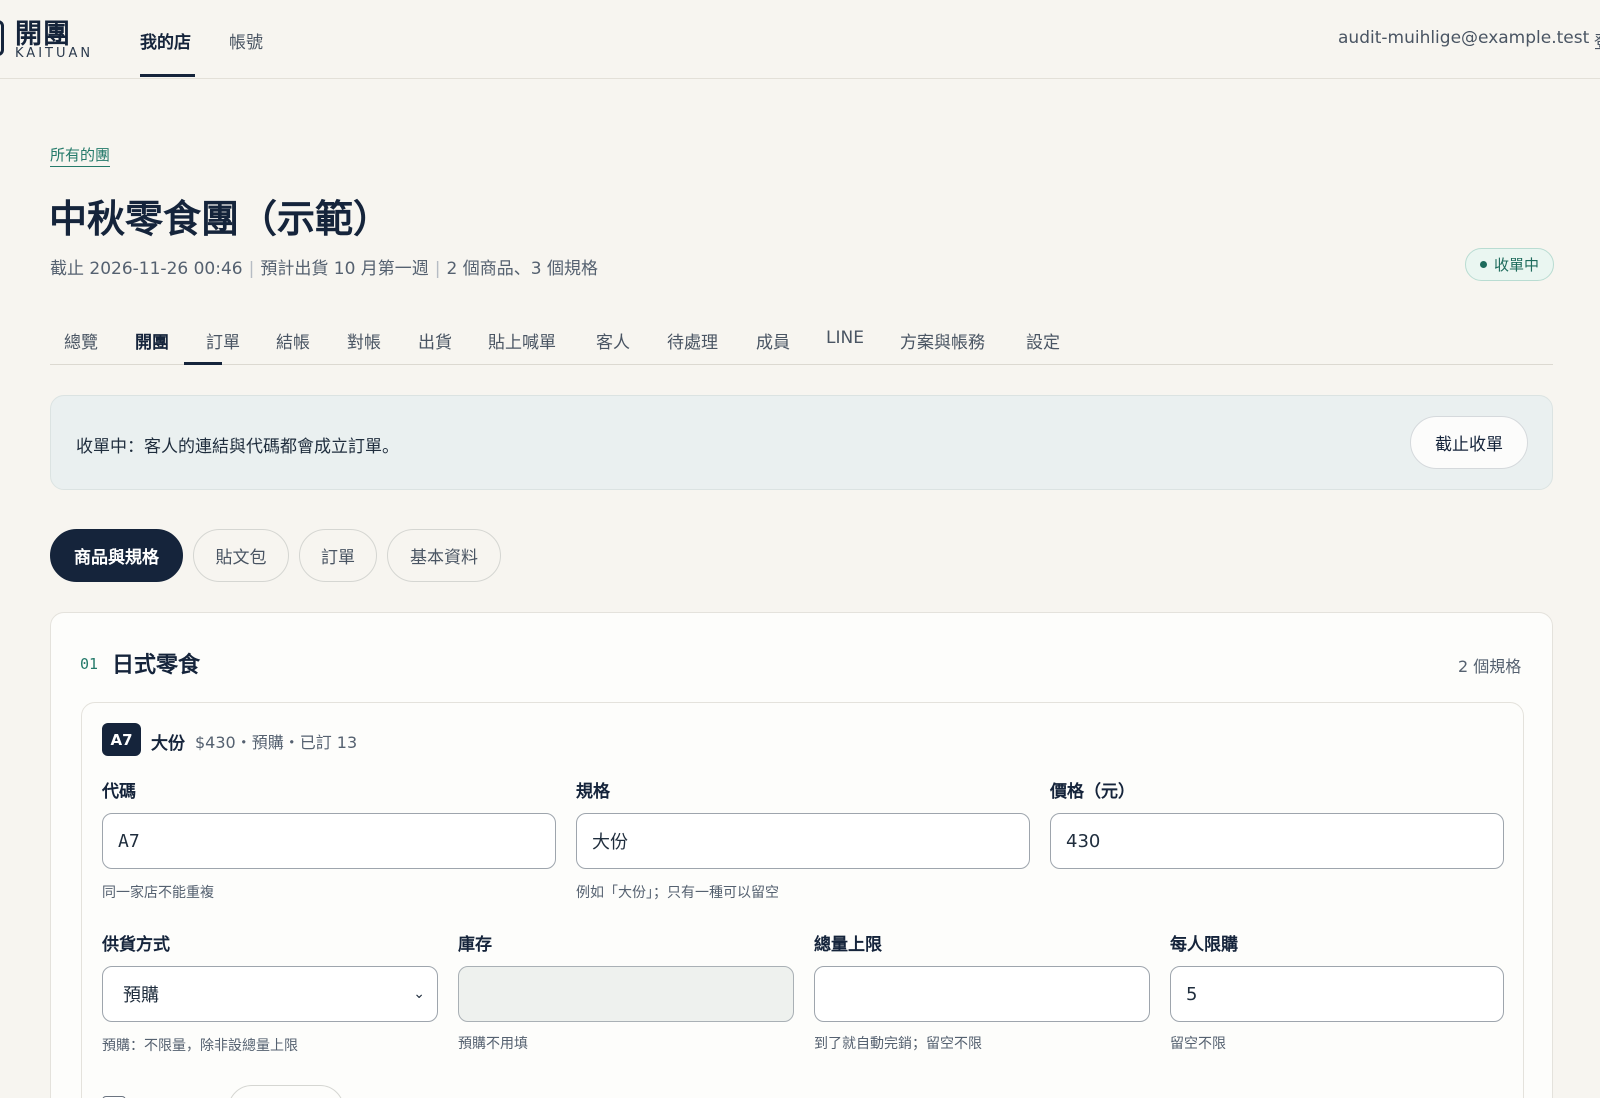 The width and height of the screenshot is (1600, 1098). Describe the element at coordinates (200, 1046) in the screenshot. I see `supply-help: 預購：不限量，除非設總量上限` at that location.